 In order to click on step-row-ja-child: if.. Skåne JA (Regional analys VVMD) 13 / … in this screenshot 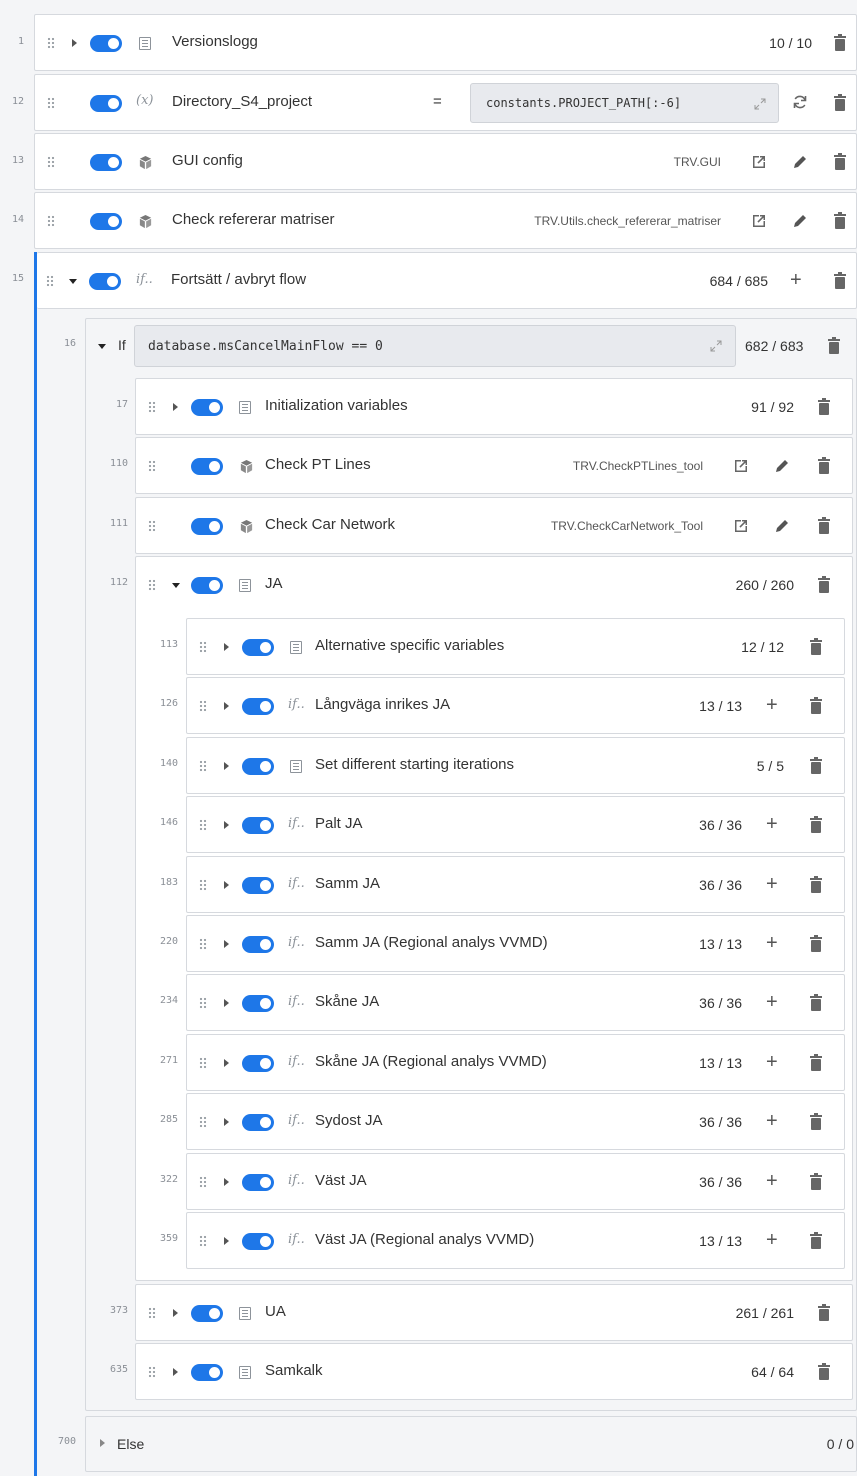, I will do `click(515, 1062)`.